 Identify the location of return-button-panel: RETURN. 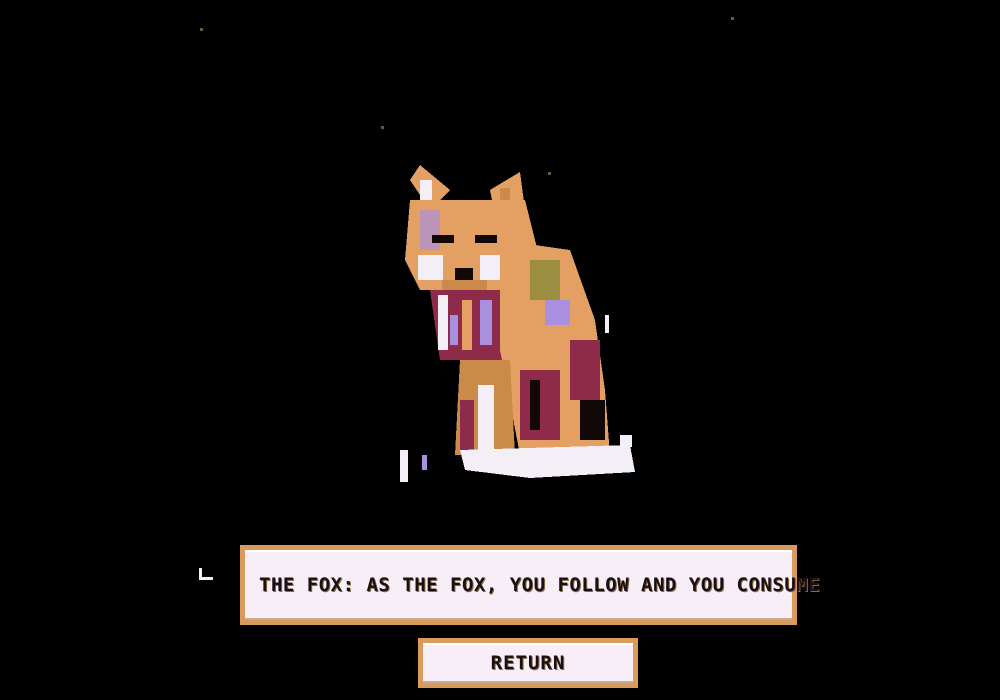
(528, 663).